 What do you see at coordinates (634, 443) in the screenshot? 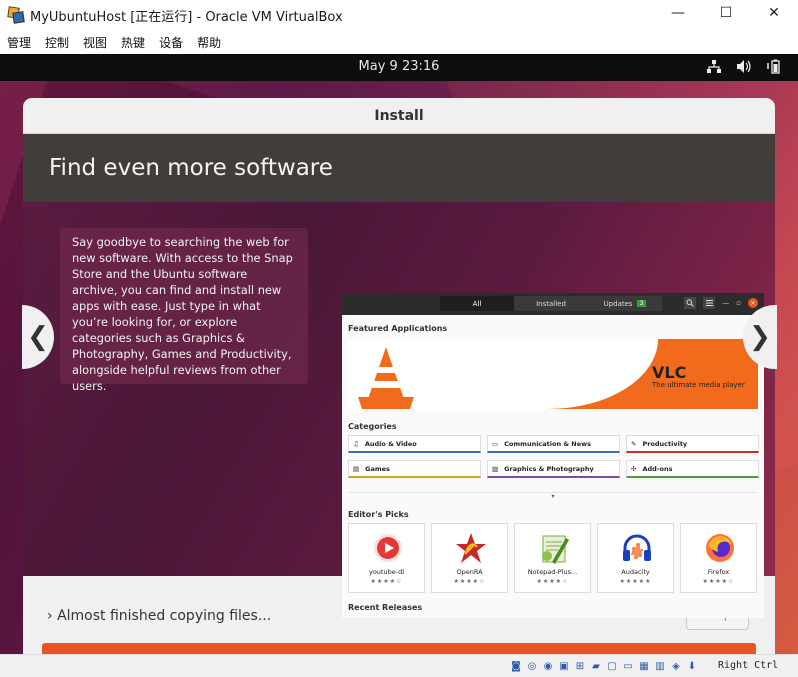
I see `pencil-icon: ✎` at bounding box center [634, 443].